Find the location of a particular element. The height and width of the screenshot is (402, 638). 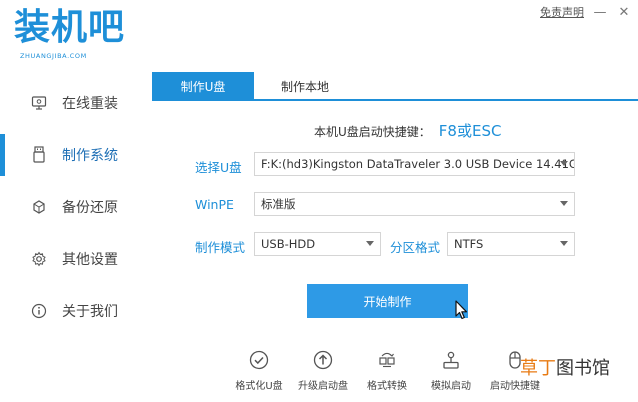

backup-icon is located at coordinates (39, 207).